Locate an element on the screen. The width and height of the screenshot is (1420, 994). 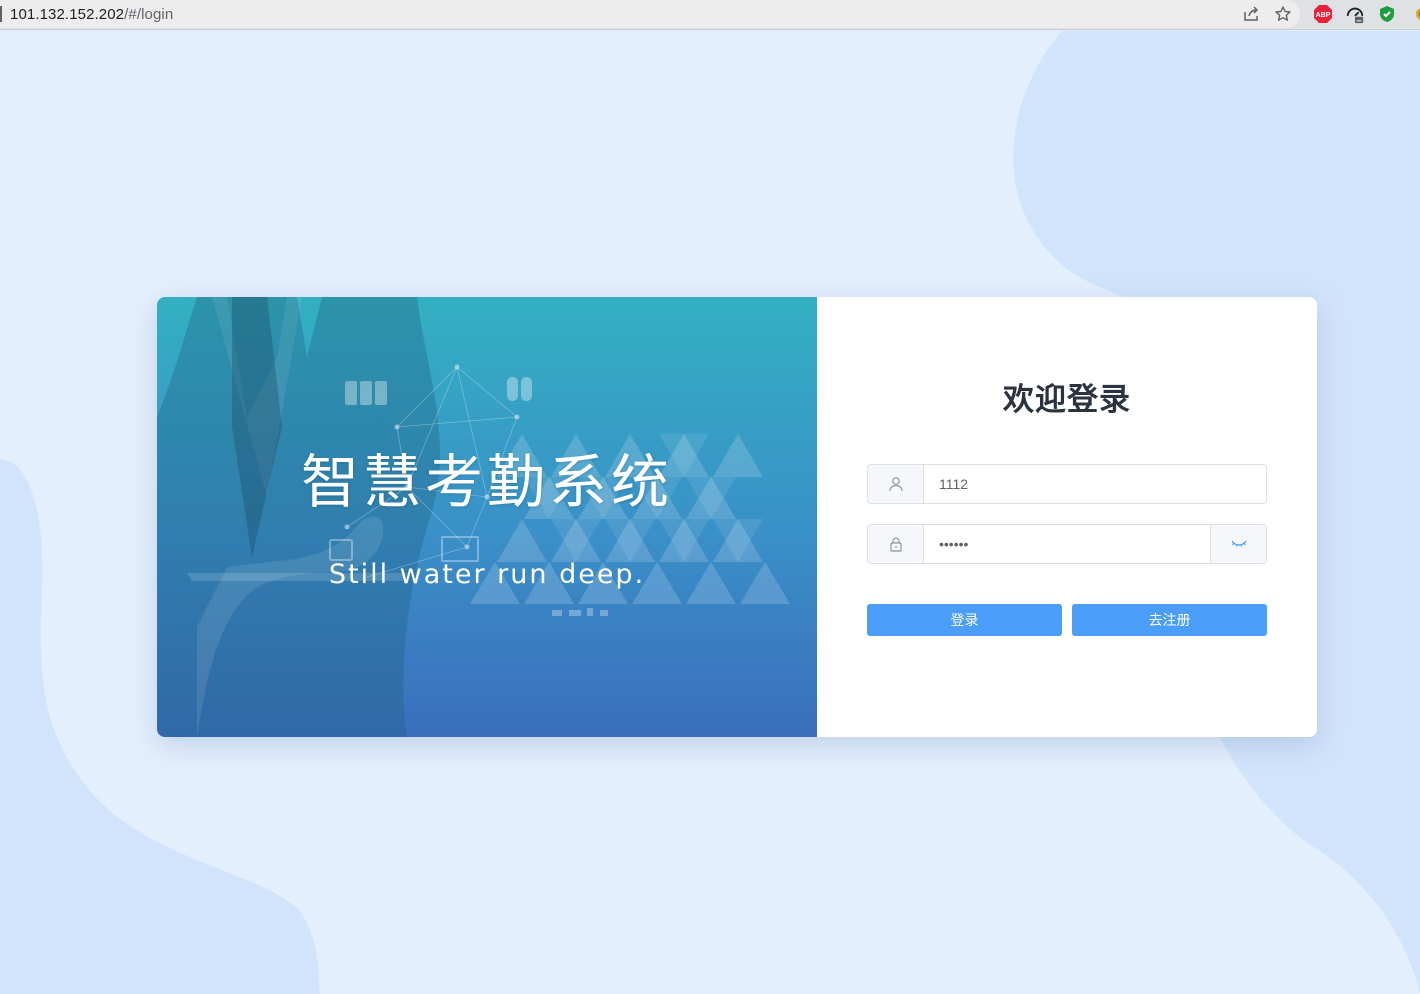
share-icon is located at coordinates (1251, 14).